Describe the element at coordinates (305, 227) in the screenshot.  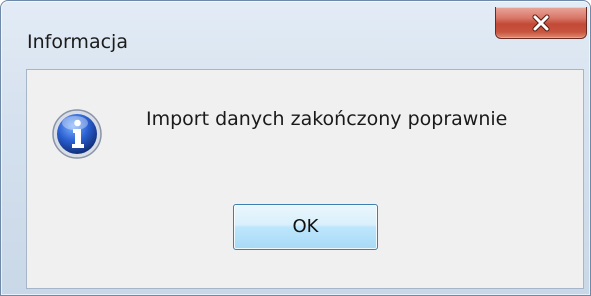
I see `ok-button: OK` at that location.